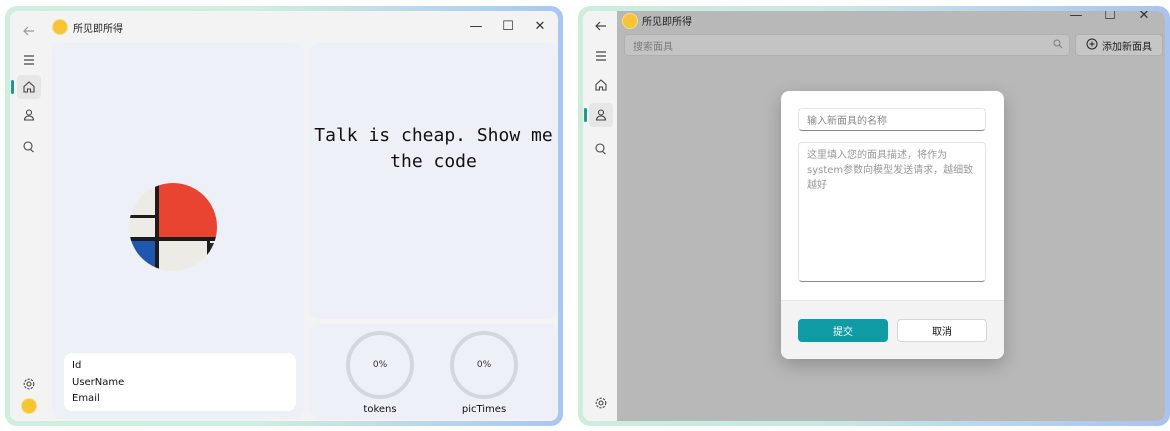 The width and height of the screenshot is (1170, 431). What do you see at coordinates (29, 216) in the screenshot?
I see `nav-rail` at bounding box center [29, 216].